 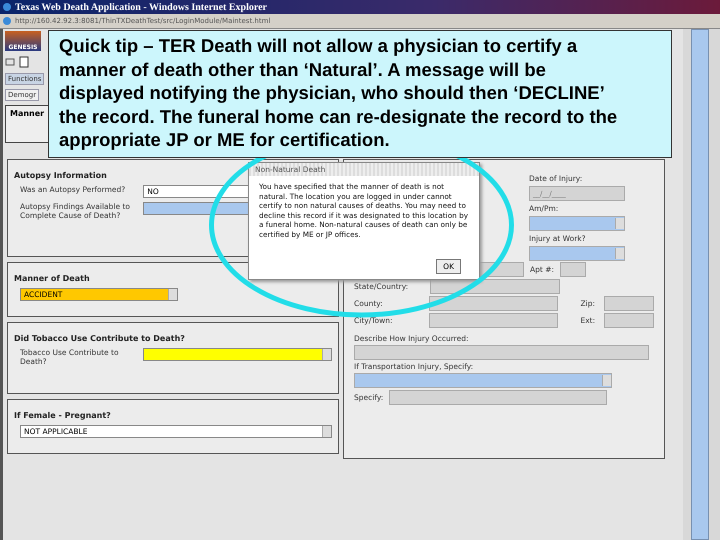 What do you see at coordinates (60, 175) in the screenshot?
I see `section-title: Autopsy Information` at bounding box center [60, 175].